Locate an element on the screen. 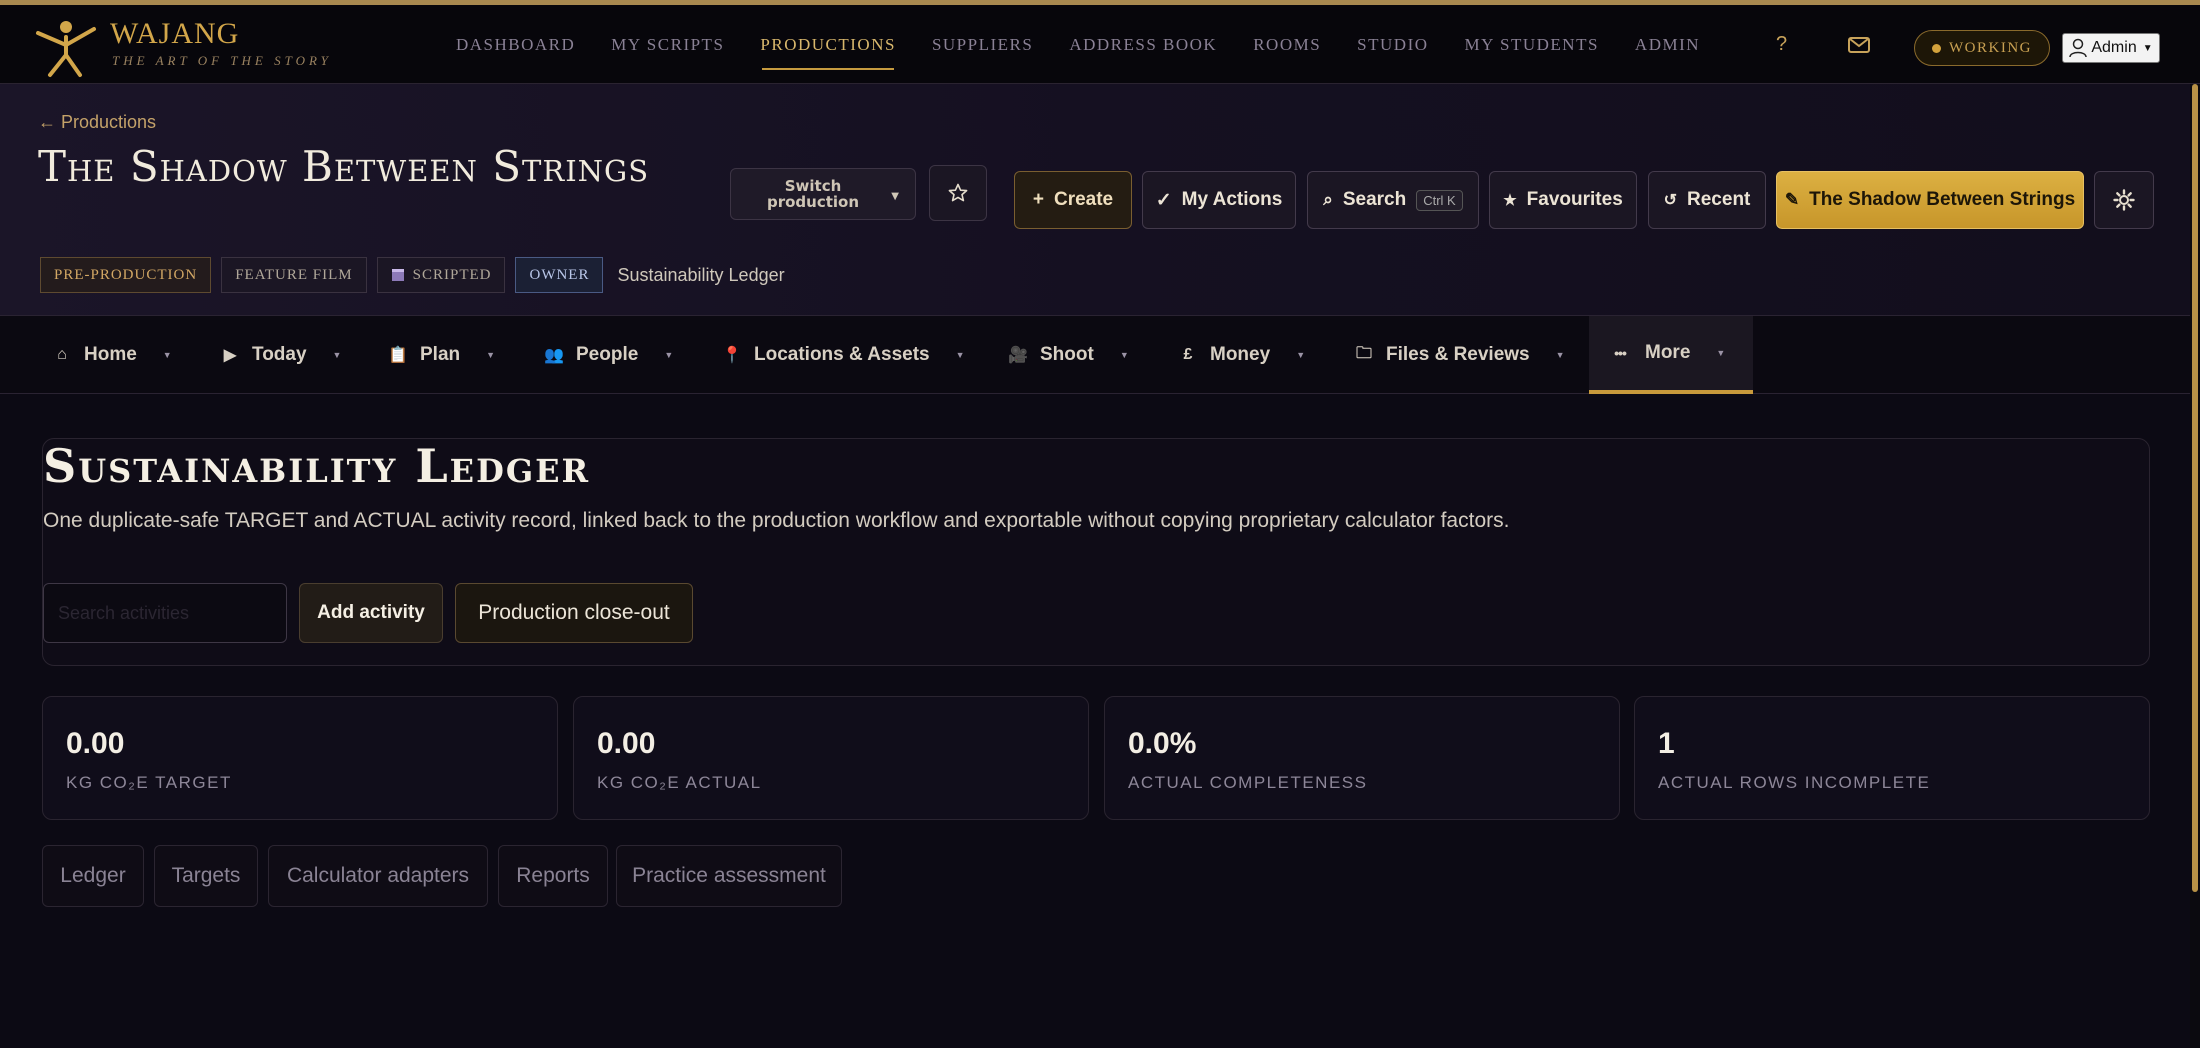 The image size is (2200, 1048). gear-icon is located at coordinates (2124, 200).